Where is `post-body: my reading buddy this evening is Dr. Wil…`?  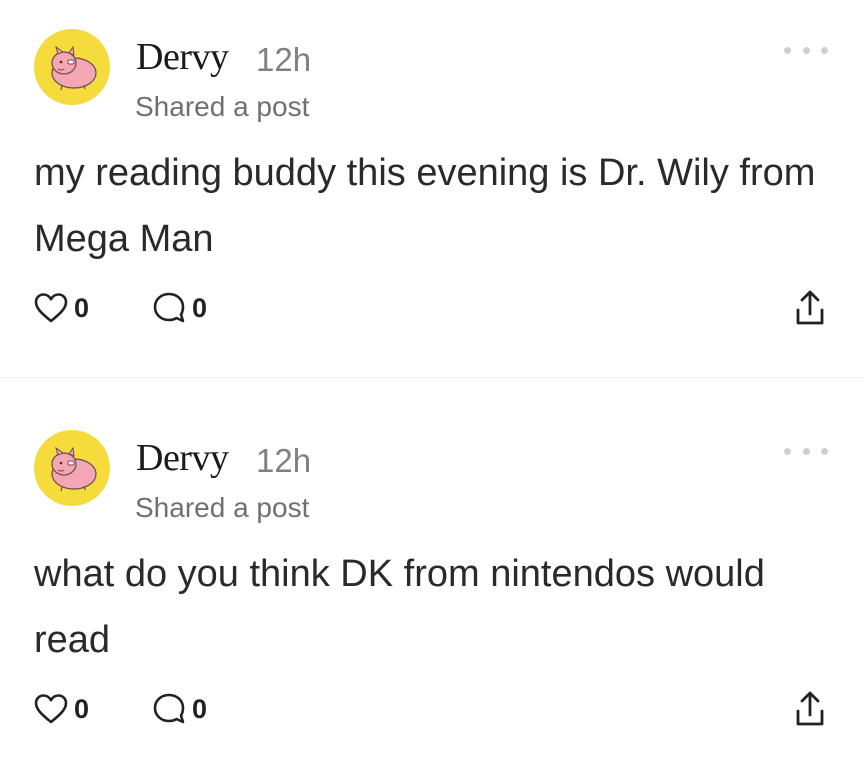
post-body: my reading buddy this evening is Dr. Wil… is located at coordinates (425, 206).